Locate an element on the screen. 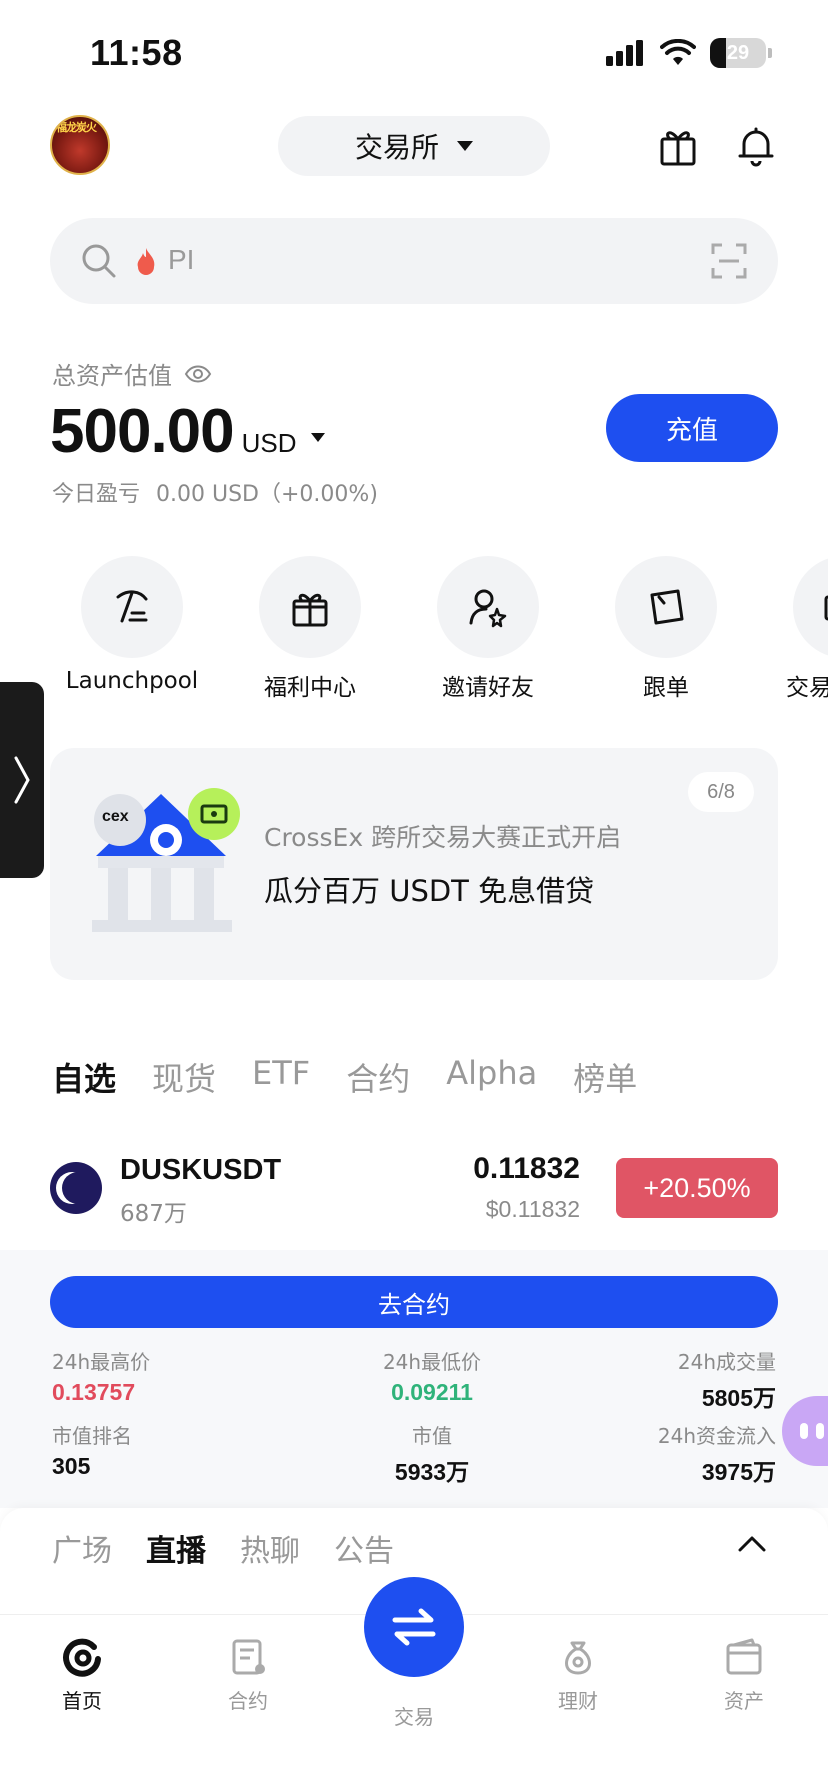  tab-live: 直播 is located at coordinates (176, 1548).